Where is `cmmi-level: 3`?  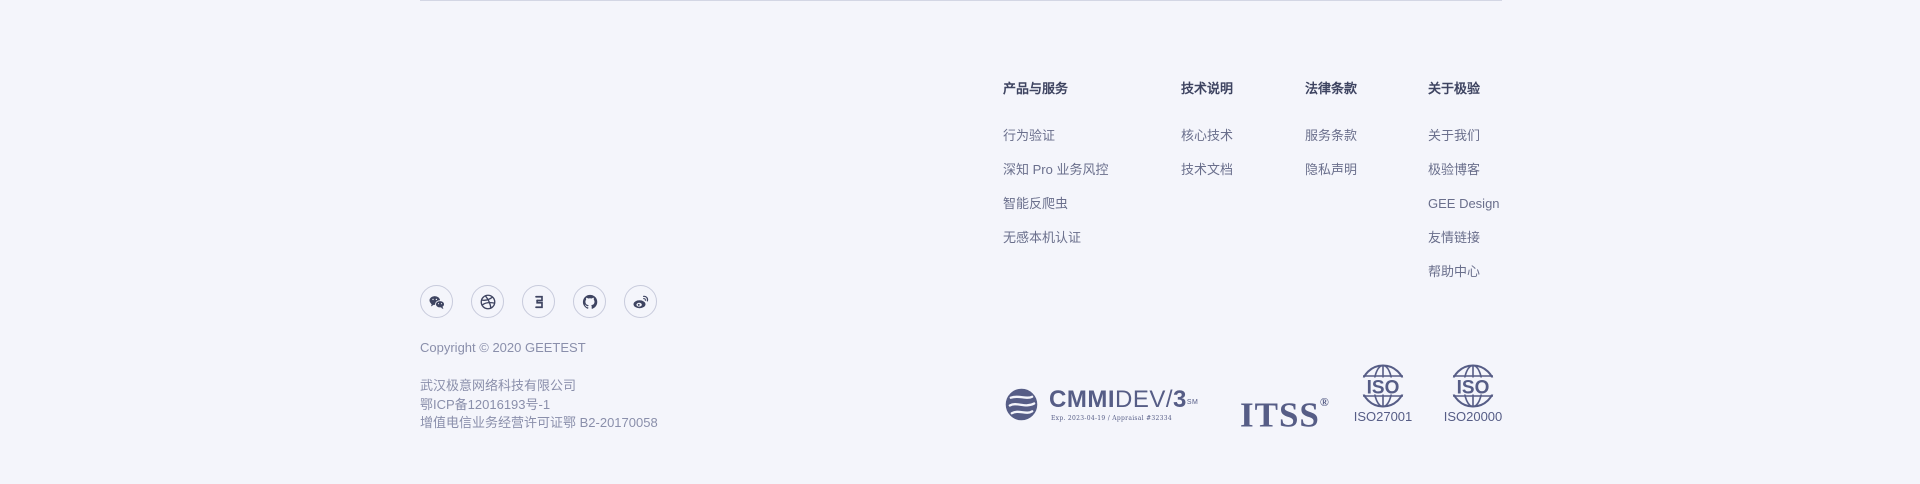 cmmi-level: 3 is located at coordinates (1180, 399).